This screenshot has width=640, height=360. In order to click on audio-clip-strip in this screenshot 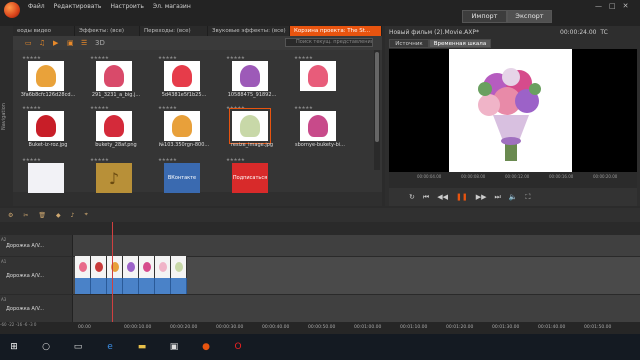, I will do `click(131, 286)`.